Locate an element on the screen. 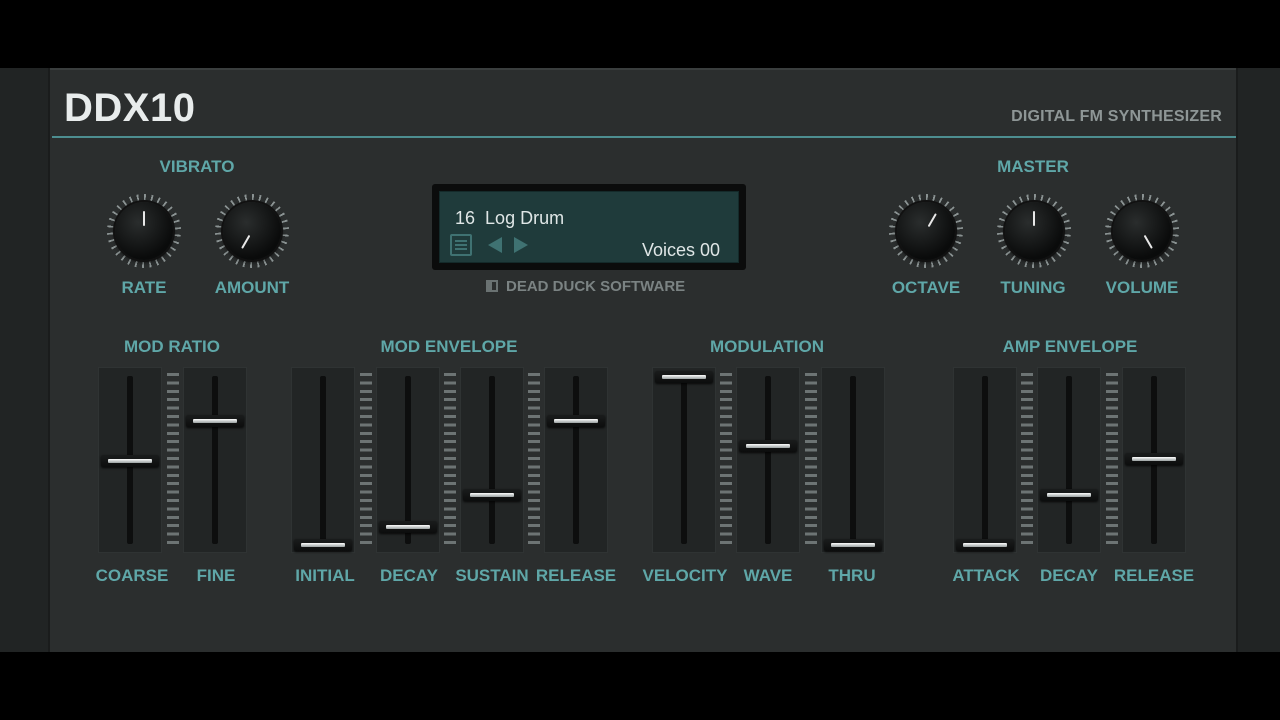 This screenshot has width=1280, height=720. initial-label: INITIAL is located at coordinates (325, 575).